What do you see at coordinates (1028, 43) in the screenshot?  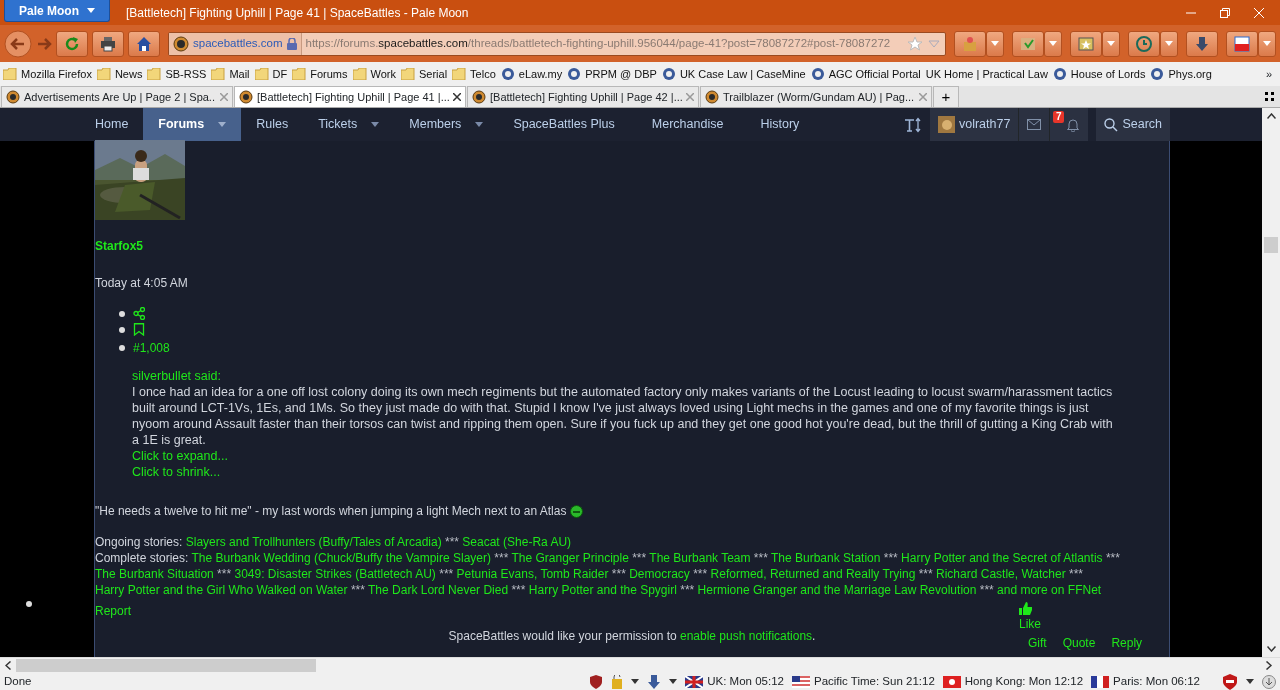 I see `book-button` at bounding box center [1028, 43].